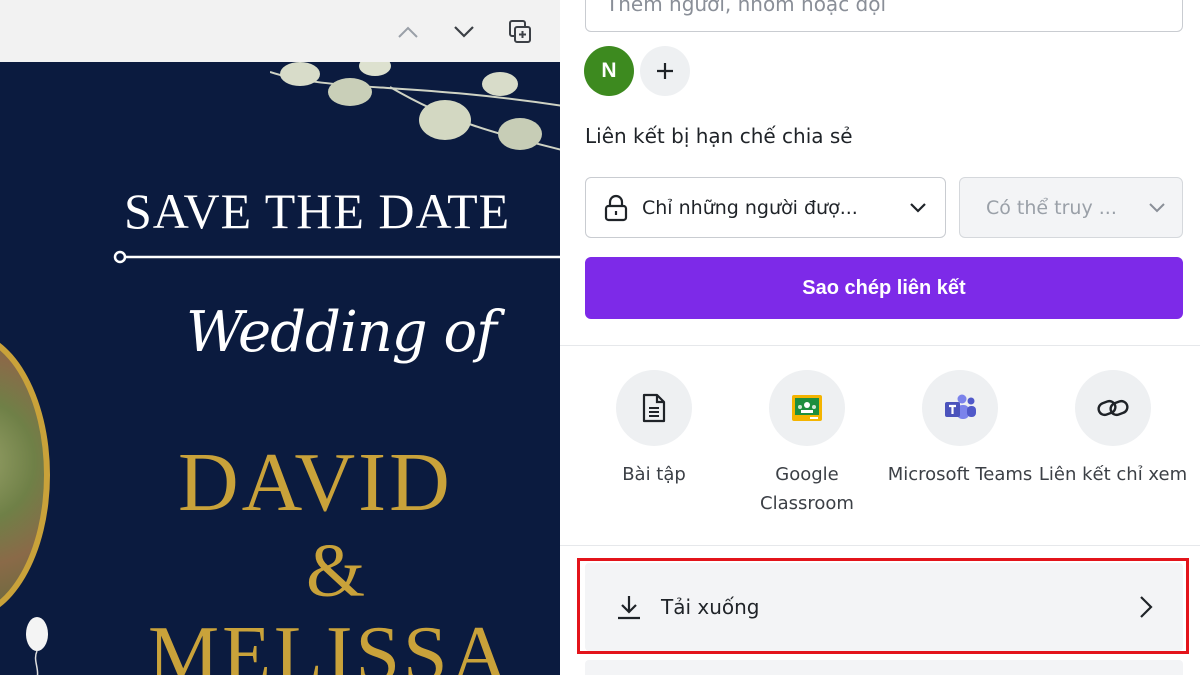 The height and width of the screenshot is (675, 1200). What do you see at coordinates (807, 489) in the screenshot?
I see `share-option-label: Google Classroom` at bounding box center [807, 489].